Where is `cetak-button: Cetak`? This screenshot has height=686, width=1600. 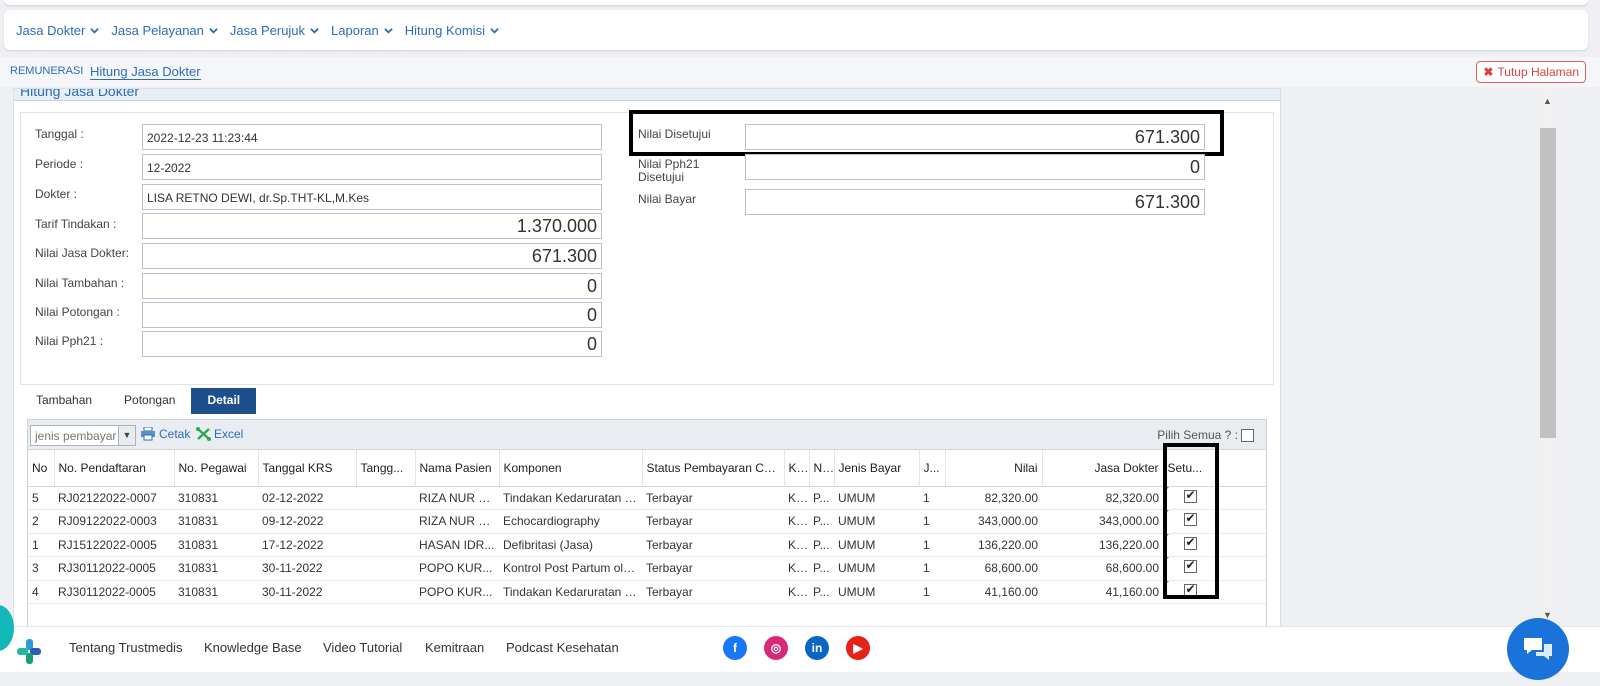 cetak-button: Cetak is located at coordinates (165, 434).